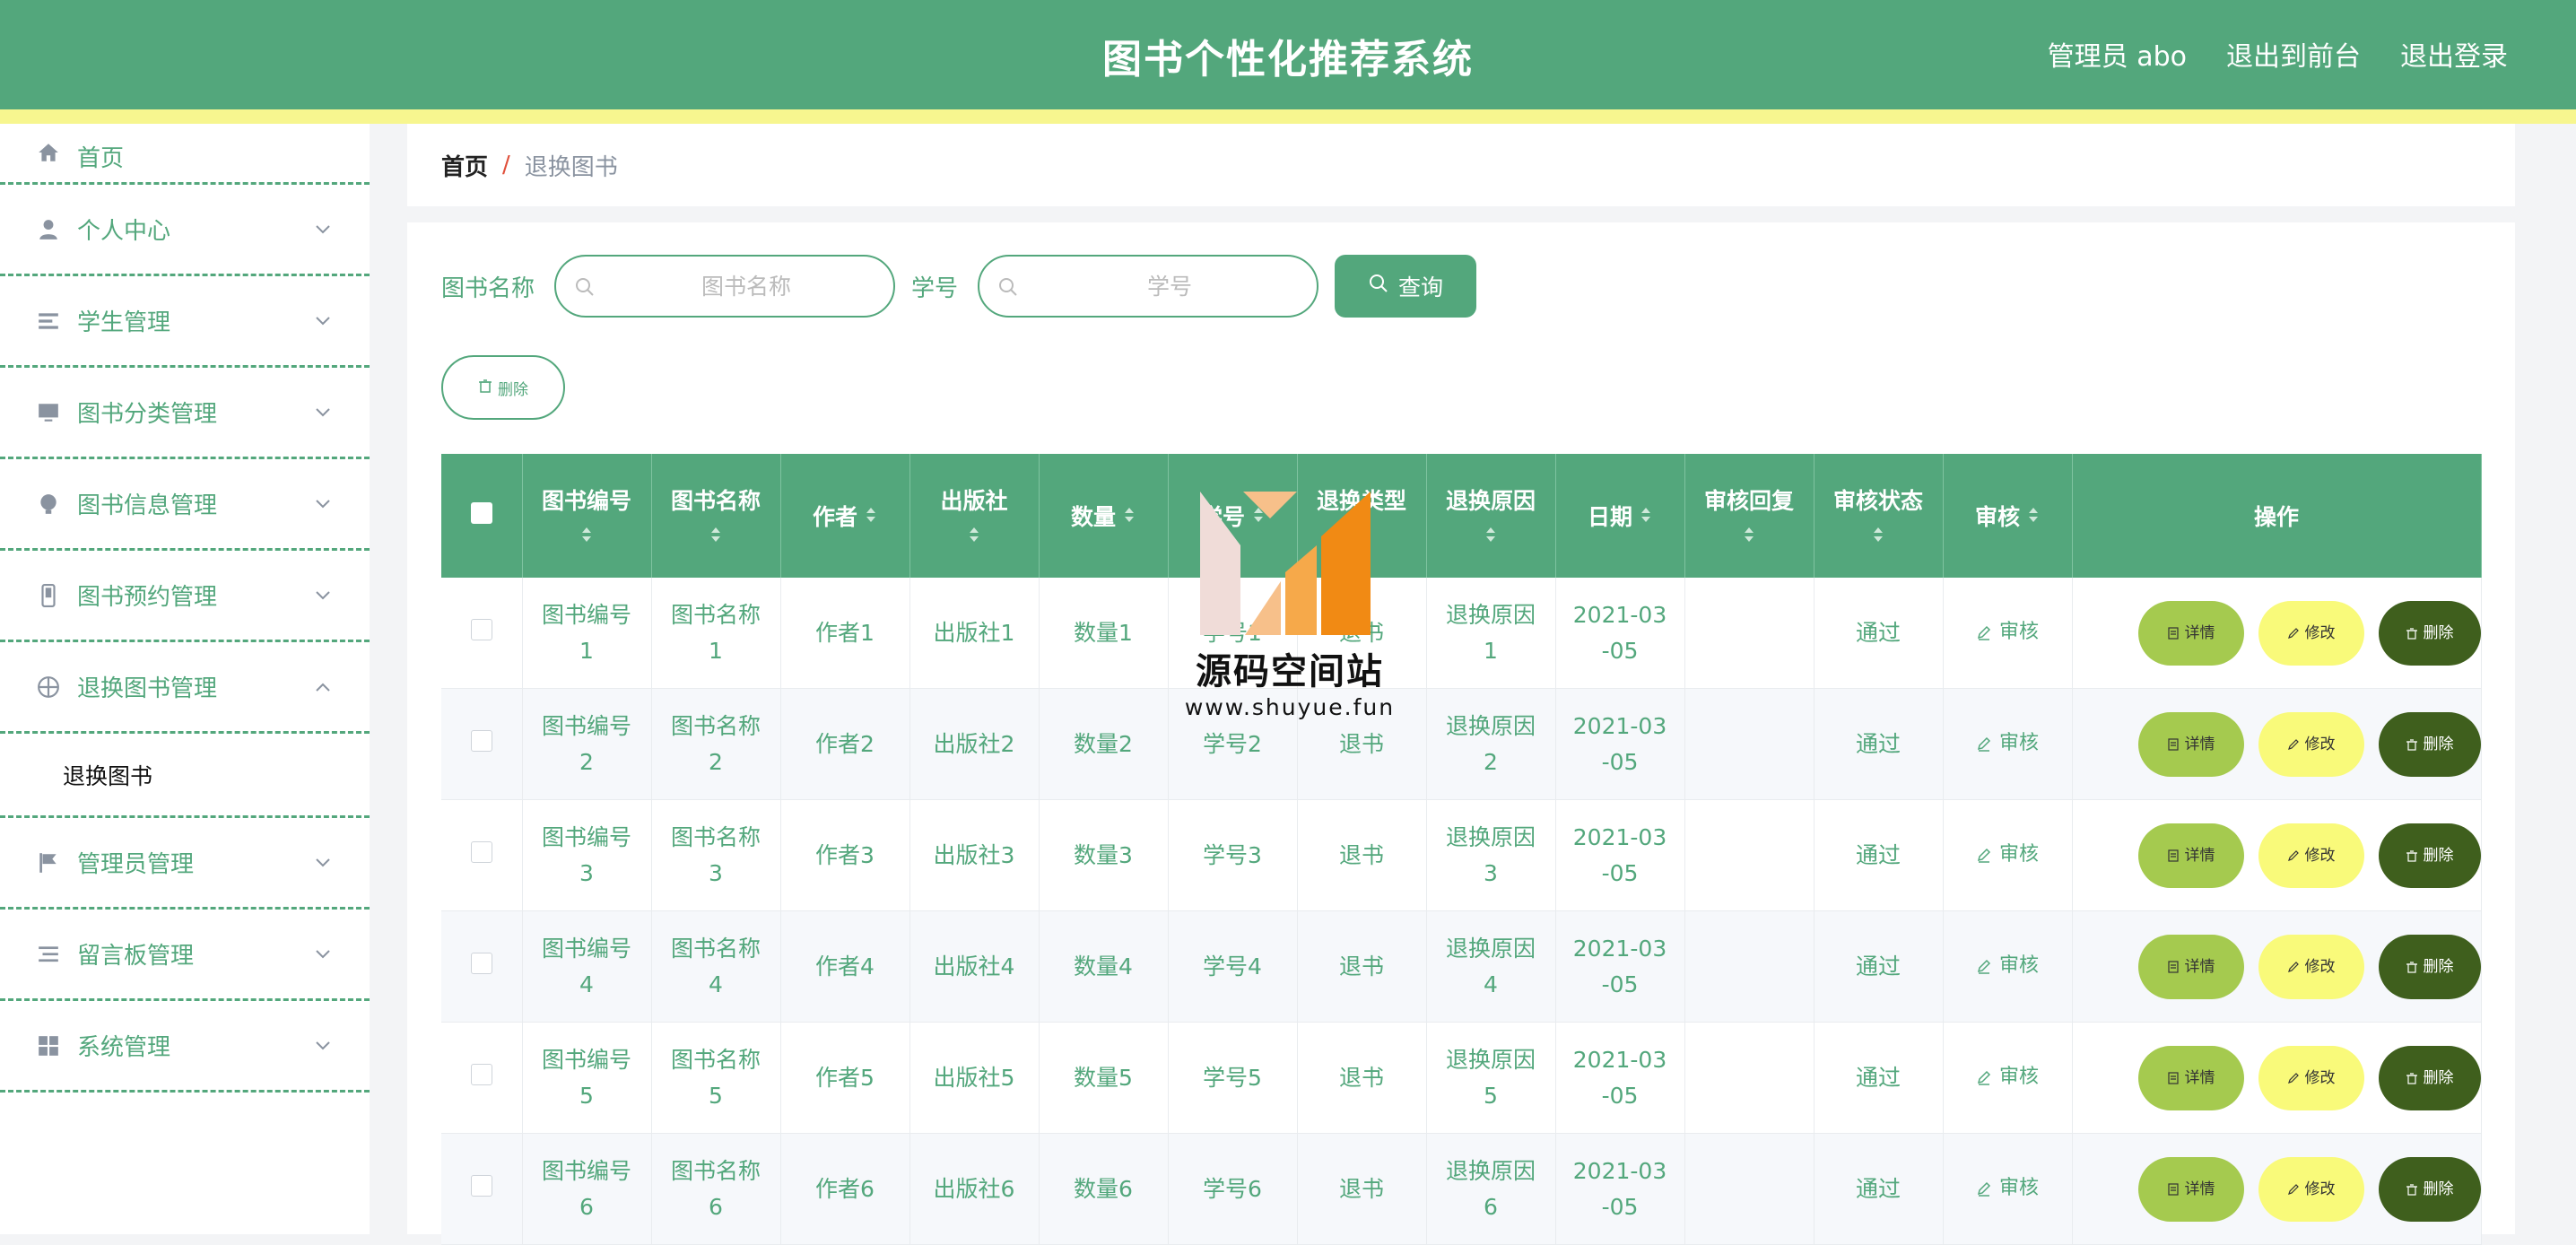 The image size is (2576, 1245). I want to click on col-header-author: 作者, so click(845, 516).